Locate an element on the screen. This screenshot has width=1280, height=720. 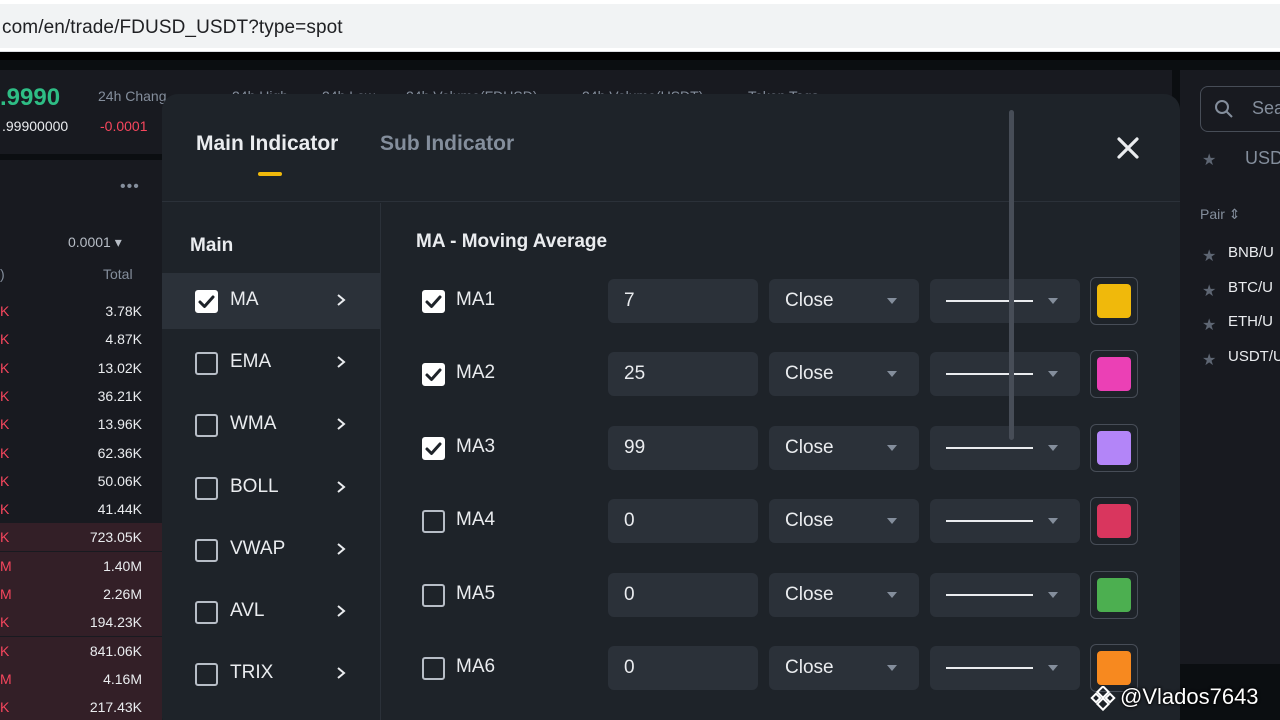
url-field: com/en/trade/FDUSD_USDT?type=spot is located at coordinates (640, 26).